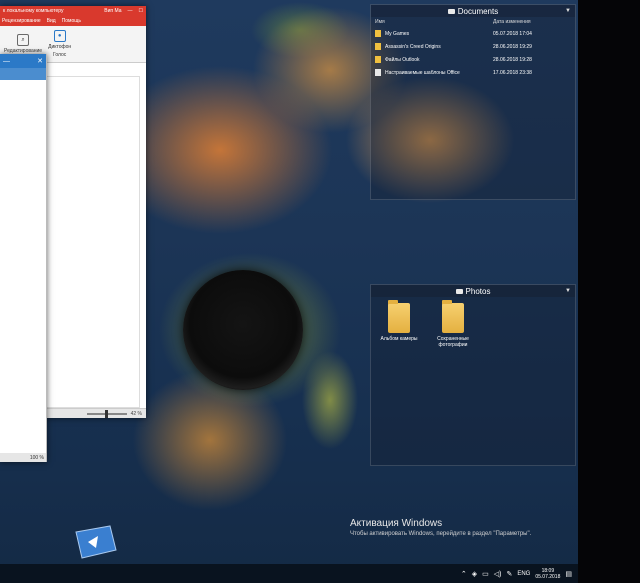 The image size is (640, 583). I want to click on maximize-icon: ☐, so click(141, 11).